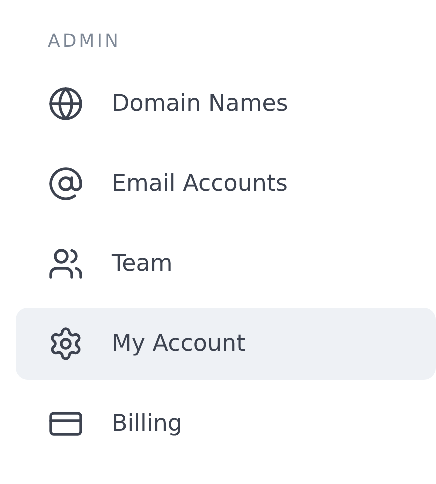 This screenshot has height=484, width=436. What do you see at coordinates (66, 264) in the screenshot?
I see `people-icon` at bounding box center [66, 264].